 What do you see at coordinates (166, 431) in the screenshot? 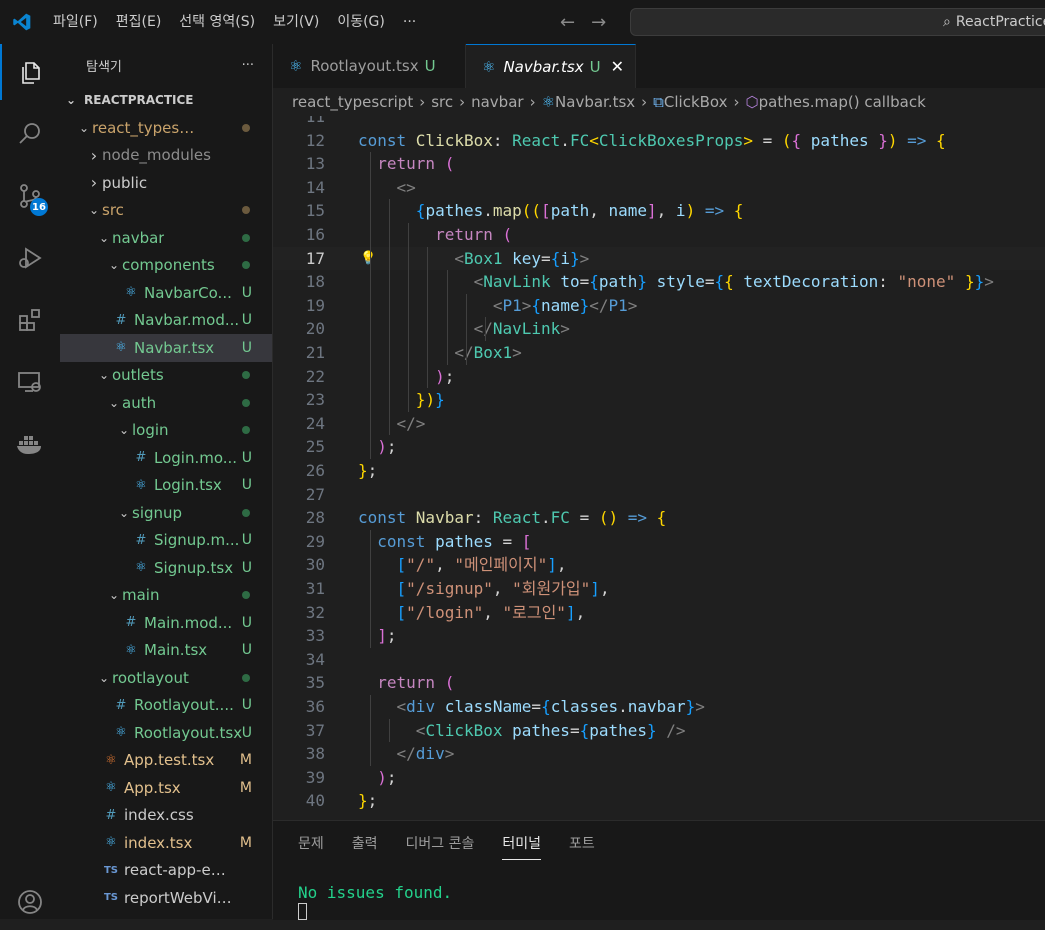
I see `tree-item: ⌄ login` at bounding box center [166, 431].